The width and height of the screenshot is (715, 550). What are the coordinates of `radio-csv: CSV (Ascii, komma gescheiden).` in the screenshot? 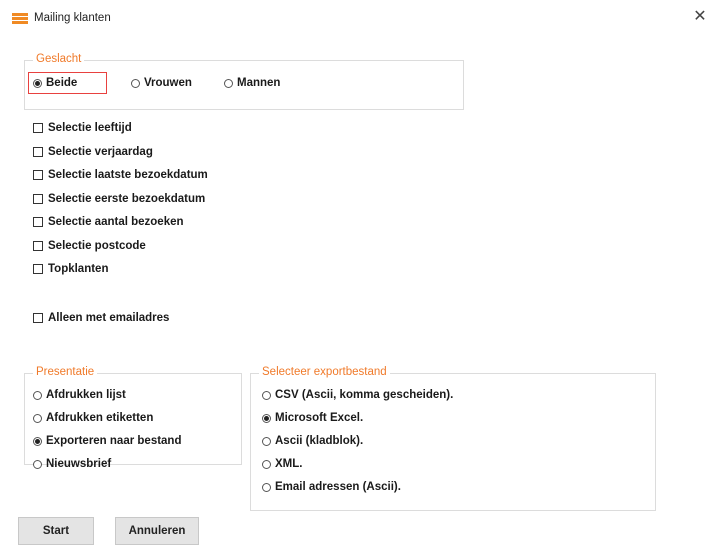 It's located at (357, 395).